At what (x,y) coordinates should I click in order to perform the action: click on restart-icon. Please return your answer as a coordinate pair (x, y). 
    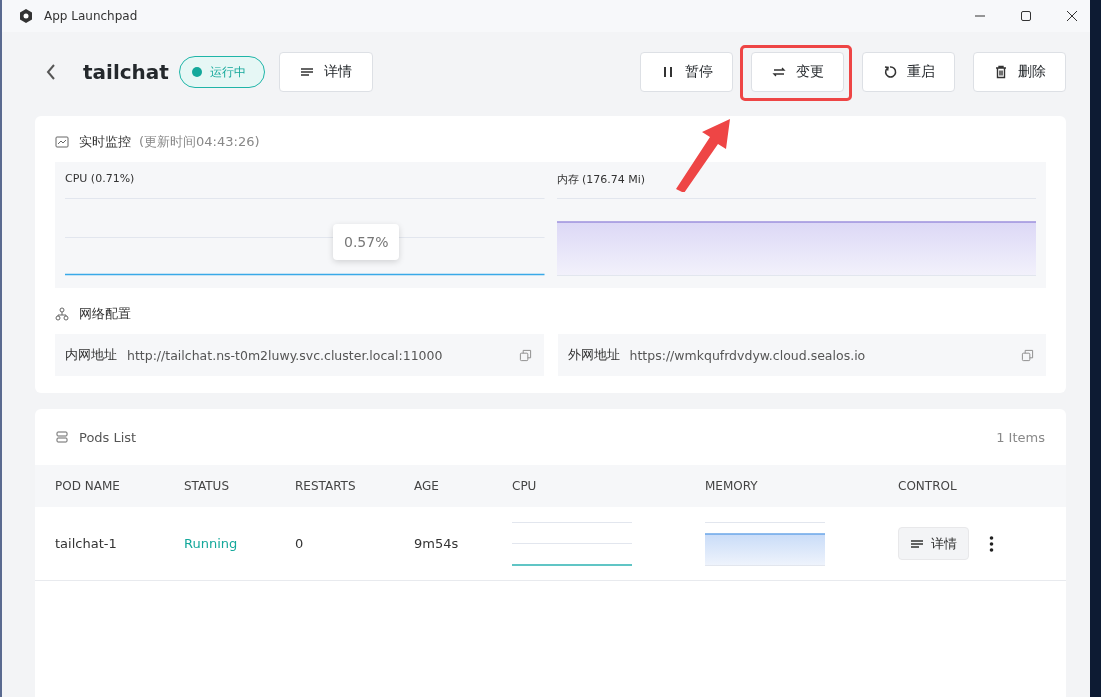
    Looking at the image, I should click on (889, 72).